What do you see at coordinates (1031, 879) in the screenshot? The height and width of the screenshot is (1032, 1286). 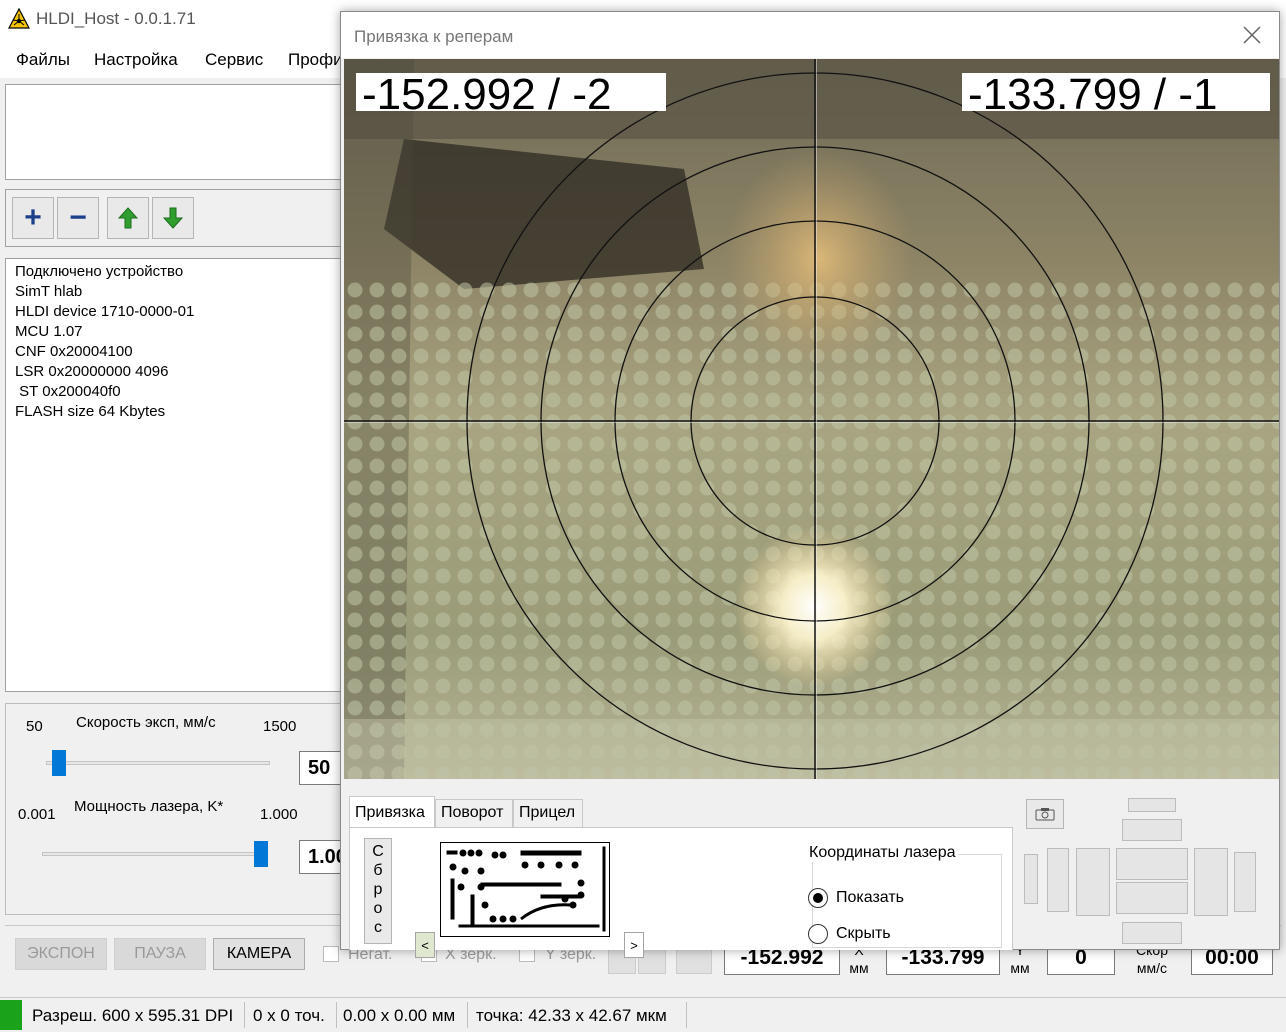 I see `jog-left-far` at bounding box center [1031, 879].